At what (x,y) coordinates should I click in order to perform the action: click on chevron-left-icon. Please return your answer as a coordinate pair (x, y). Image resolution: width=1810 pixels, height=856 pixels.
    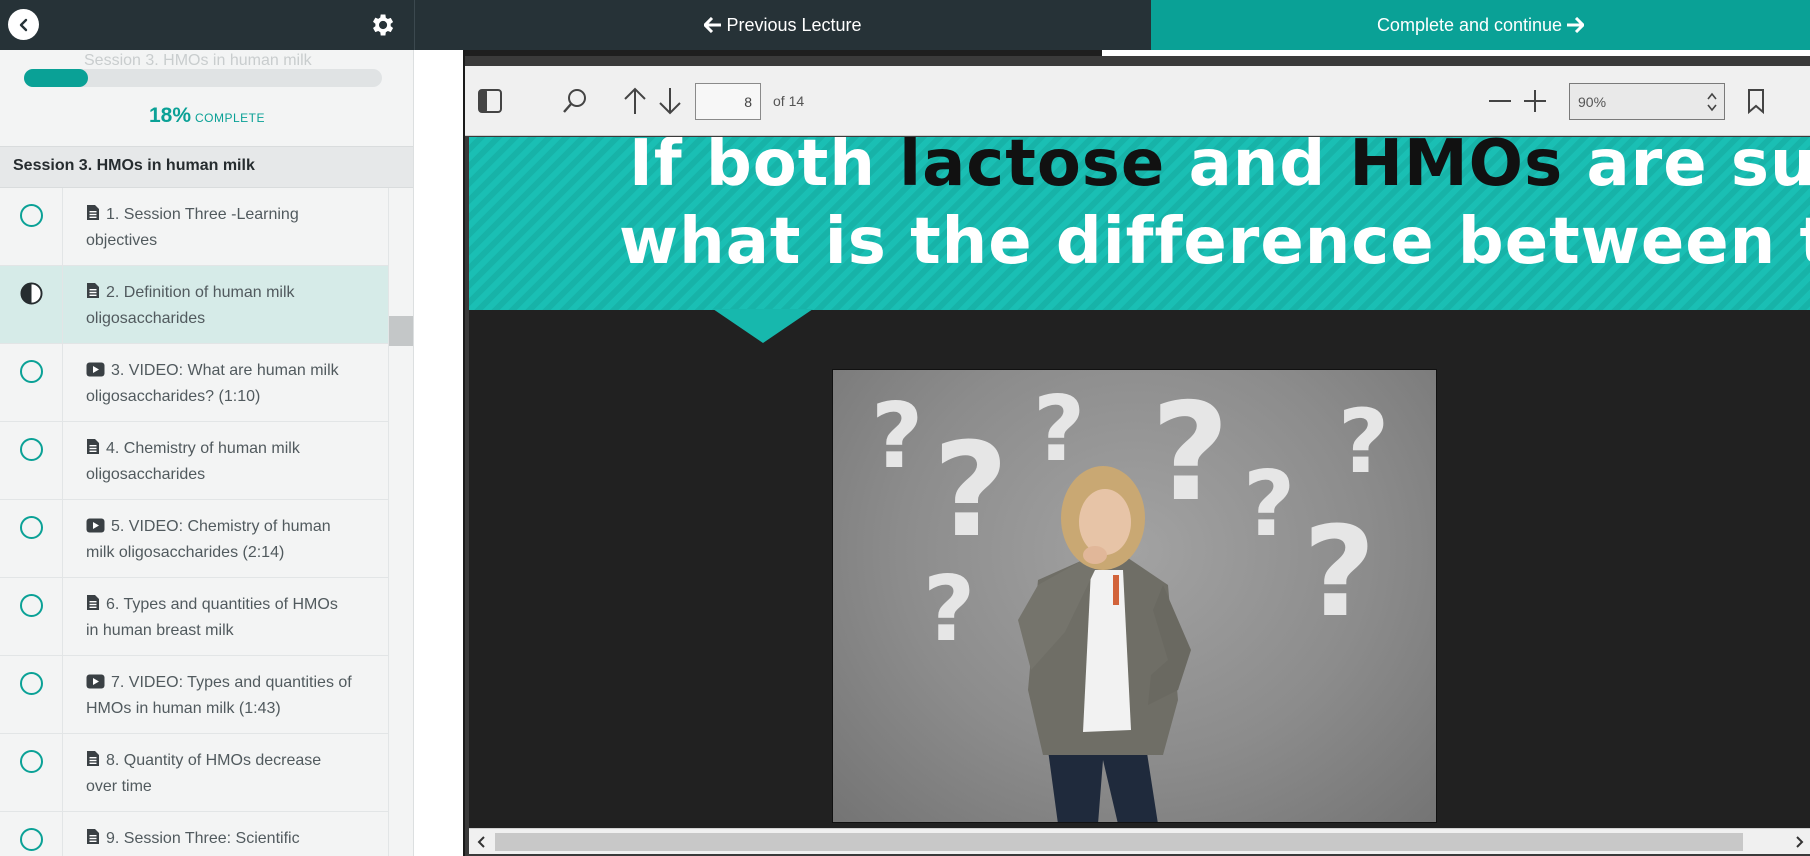
    Looking at the image, I should click on (23, 24).